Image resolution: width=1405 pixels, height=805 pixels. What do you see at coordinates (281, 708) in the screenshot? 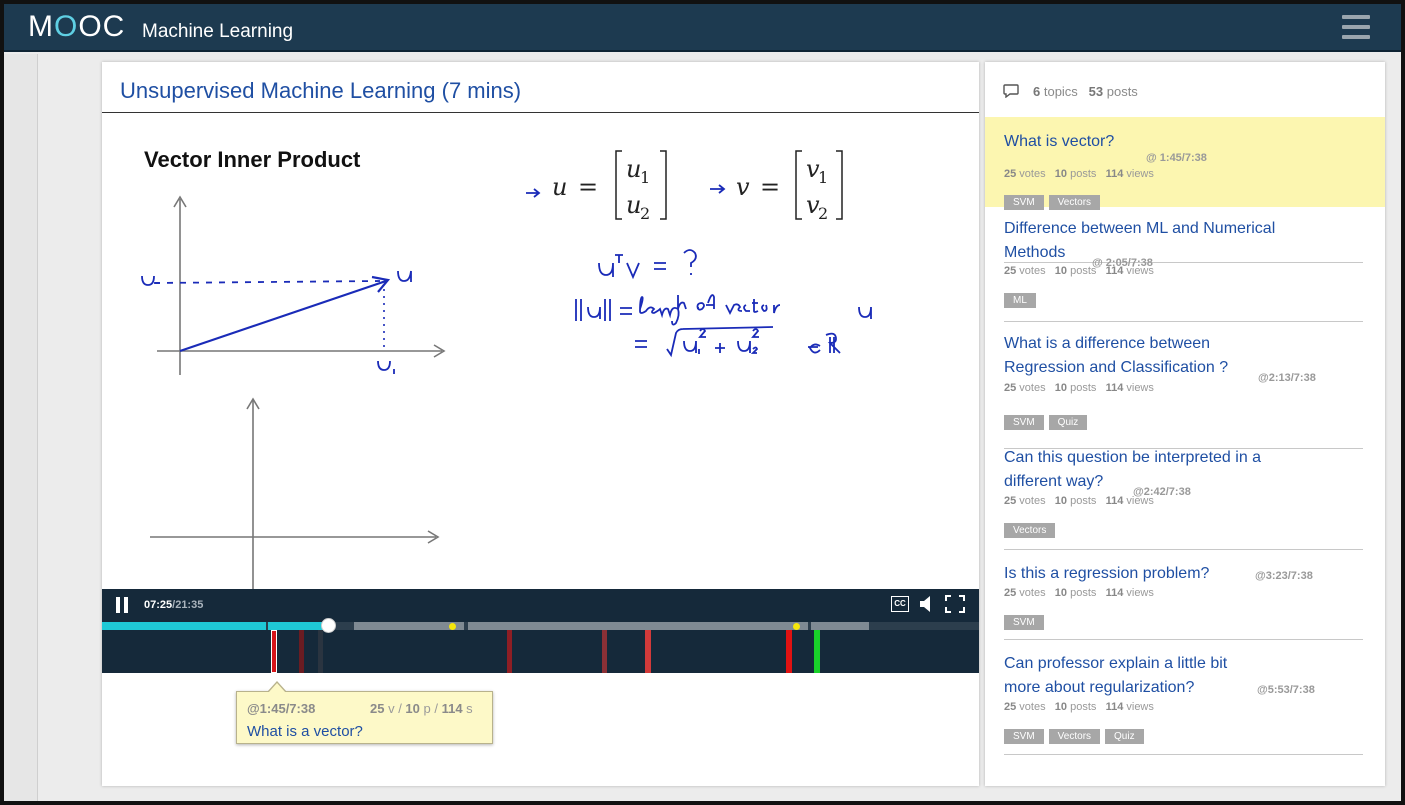
I see `tooltip-time: @1:45/7:38` at bounding box center [281, 708].